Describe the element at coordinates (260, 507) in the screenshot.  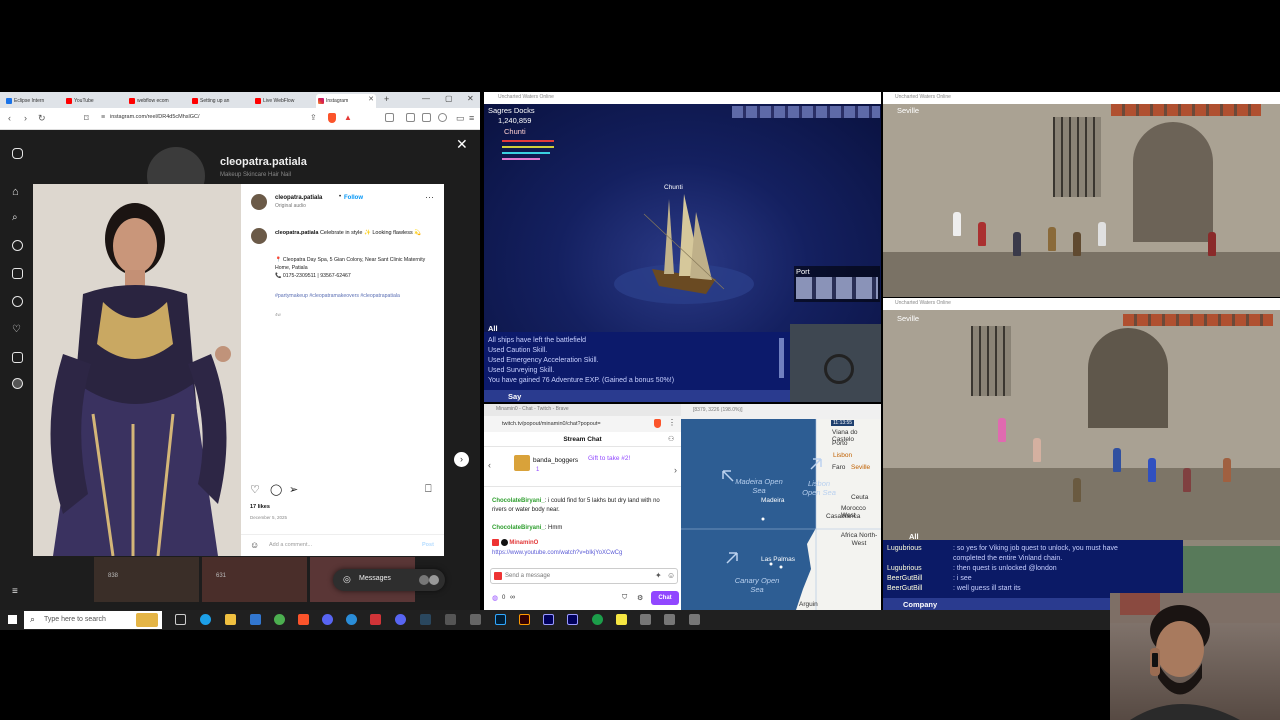
I see `likes-count: 17 likes` at that location.